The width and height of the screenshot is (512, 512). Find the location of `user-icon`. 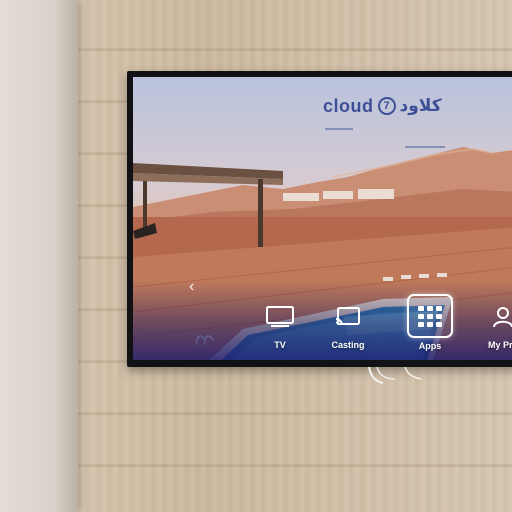

user-icon is located at coordinates (497, 317).